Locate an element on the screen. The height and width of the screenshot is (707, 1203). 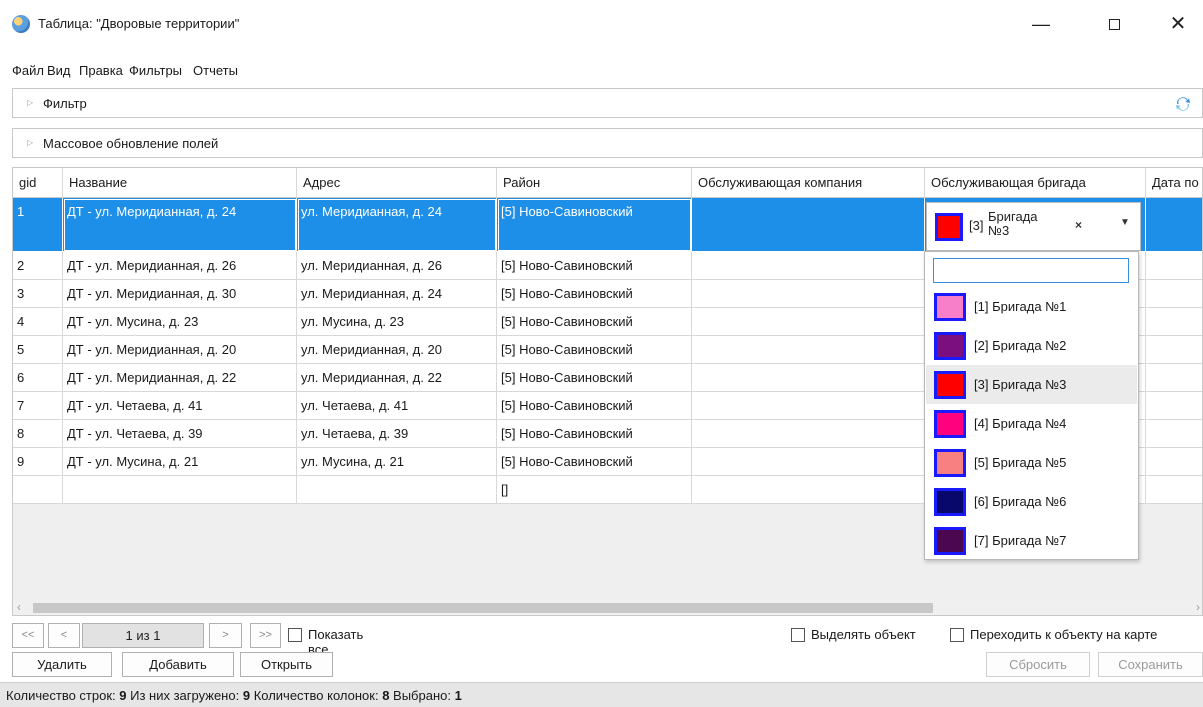
horizontal-scrollbar: ‹ › is located at coordinates (607, 607).